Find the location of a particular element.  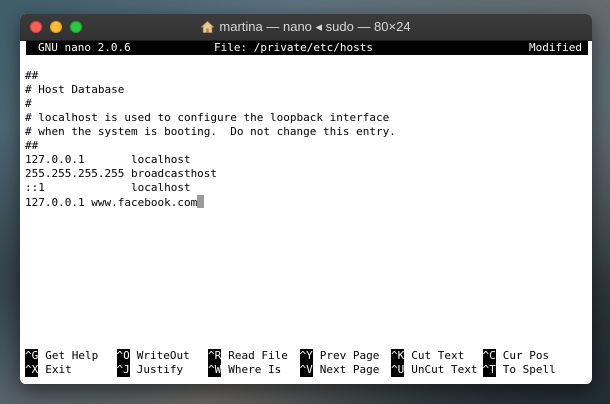

shortcut-key: ^O is located at coordinates (123, 356).